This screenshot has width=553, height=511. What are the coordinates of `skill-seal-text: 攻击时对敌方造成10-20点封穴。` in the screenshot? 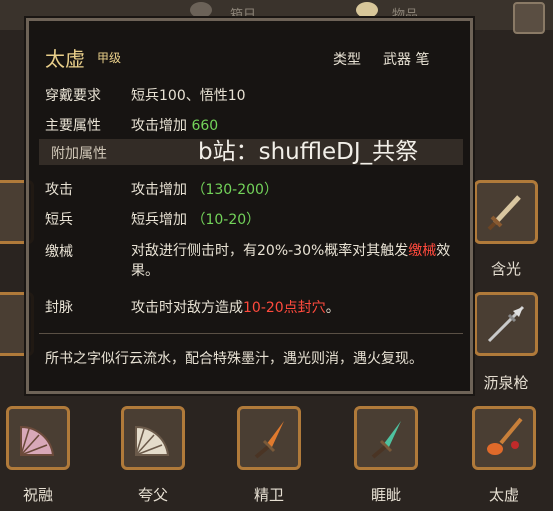 It's located at (235, 307).